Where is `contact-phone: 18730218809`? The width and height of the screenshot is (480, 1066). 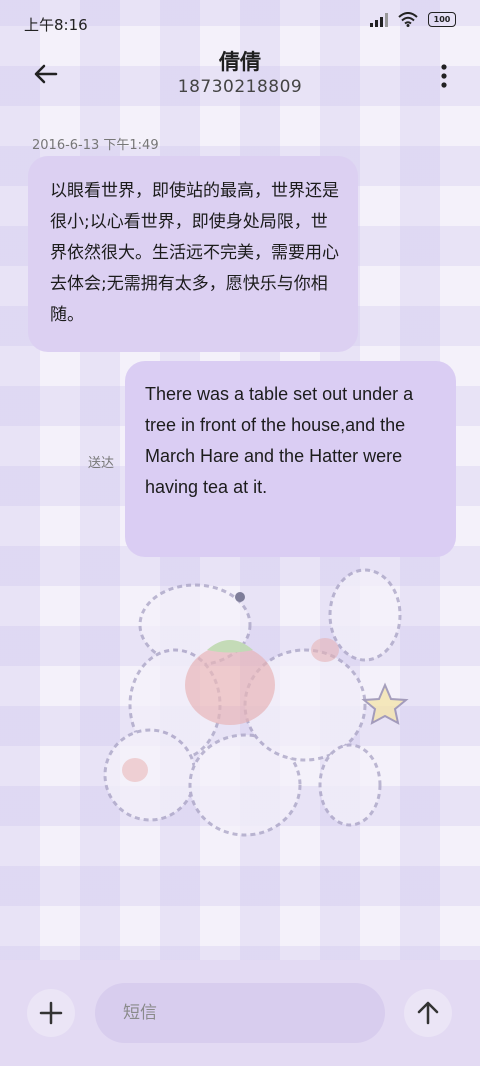 contact-phone: 18730218809 is located at coordinates (240, 87).